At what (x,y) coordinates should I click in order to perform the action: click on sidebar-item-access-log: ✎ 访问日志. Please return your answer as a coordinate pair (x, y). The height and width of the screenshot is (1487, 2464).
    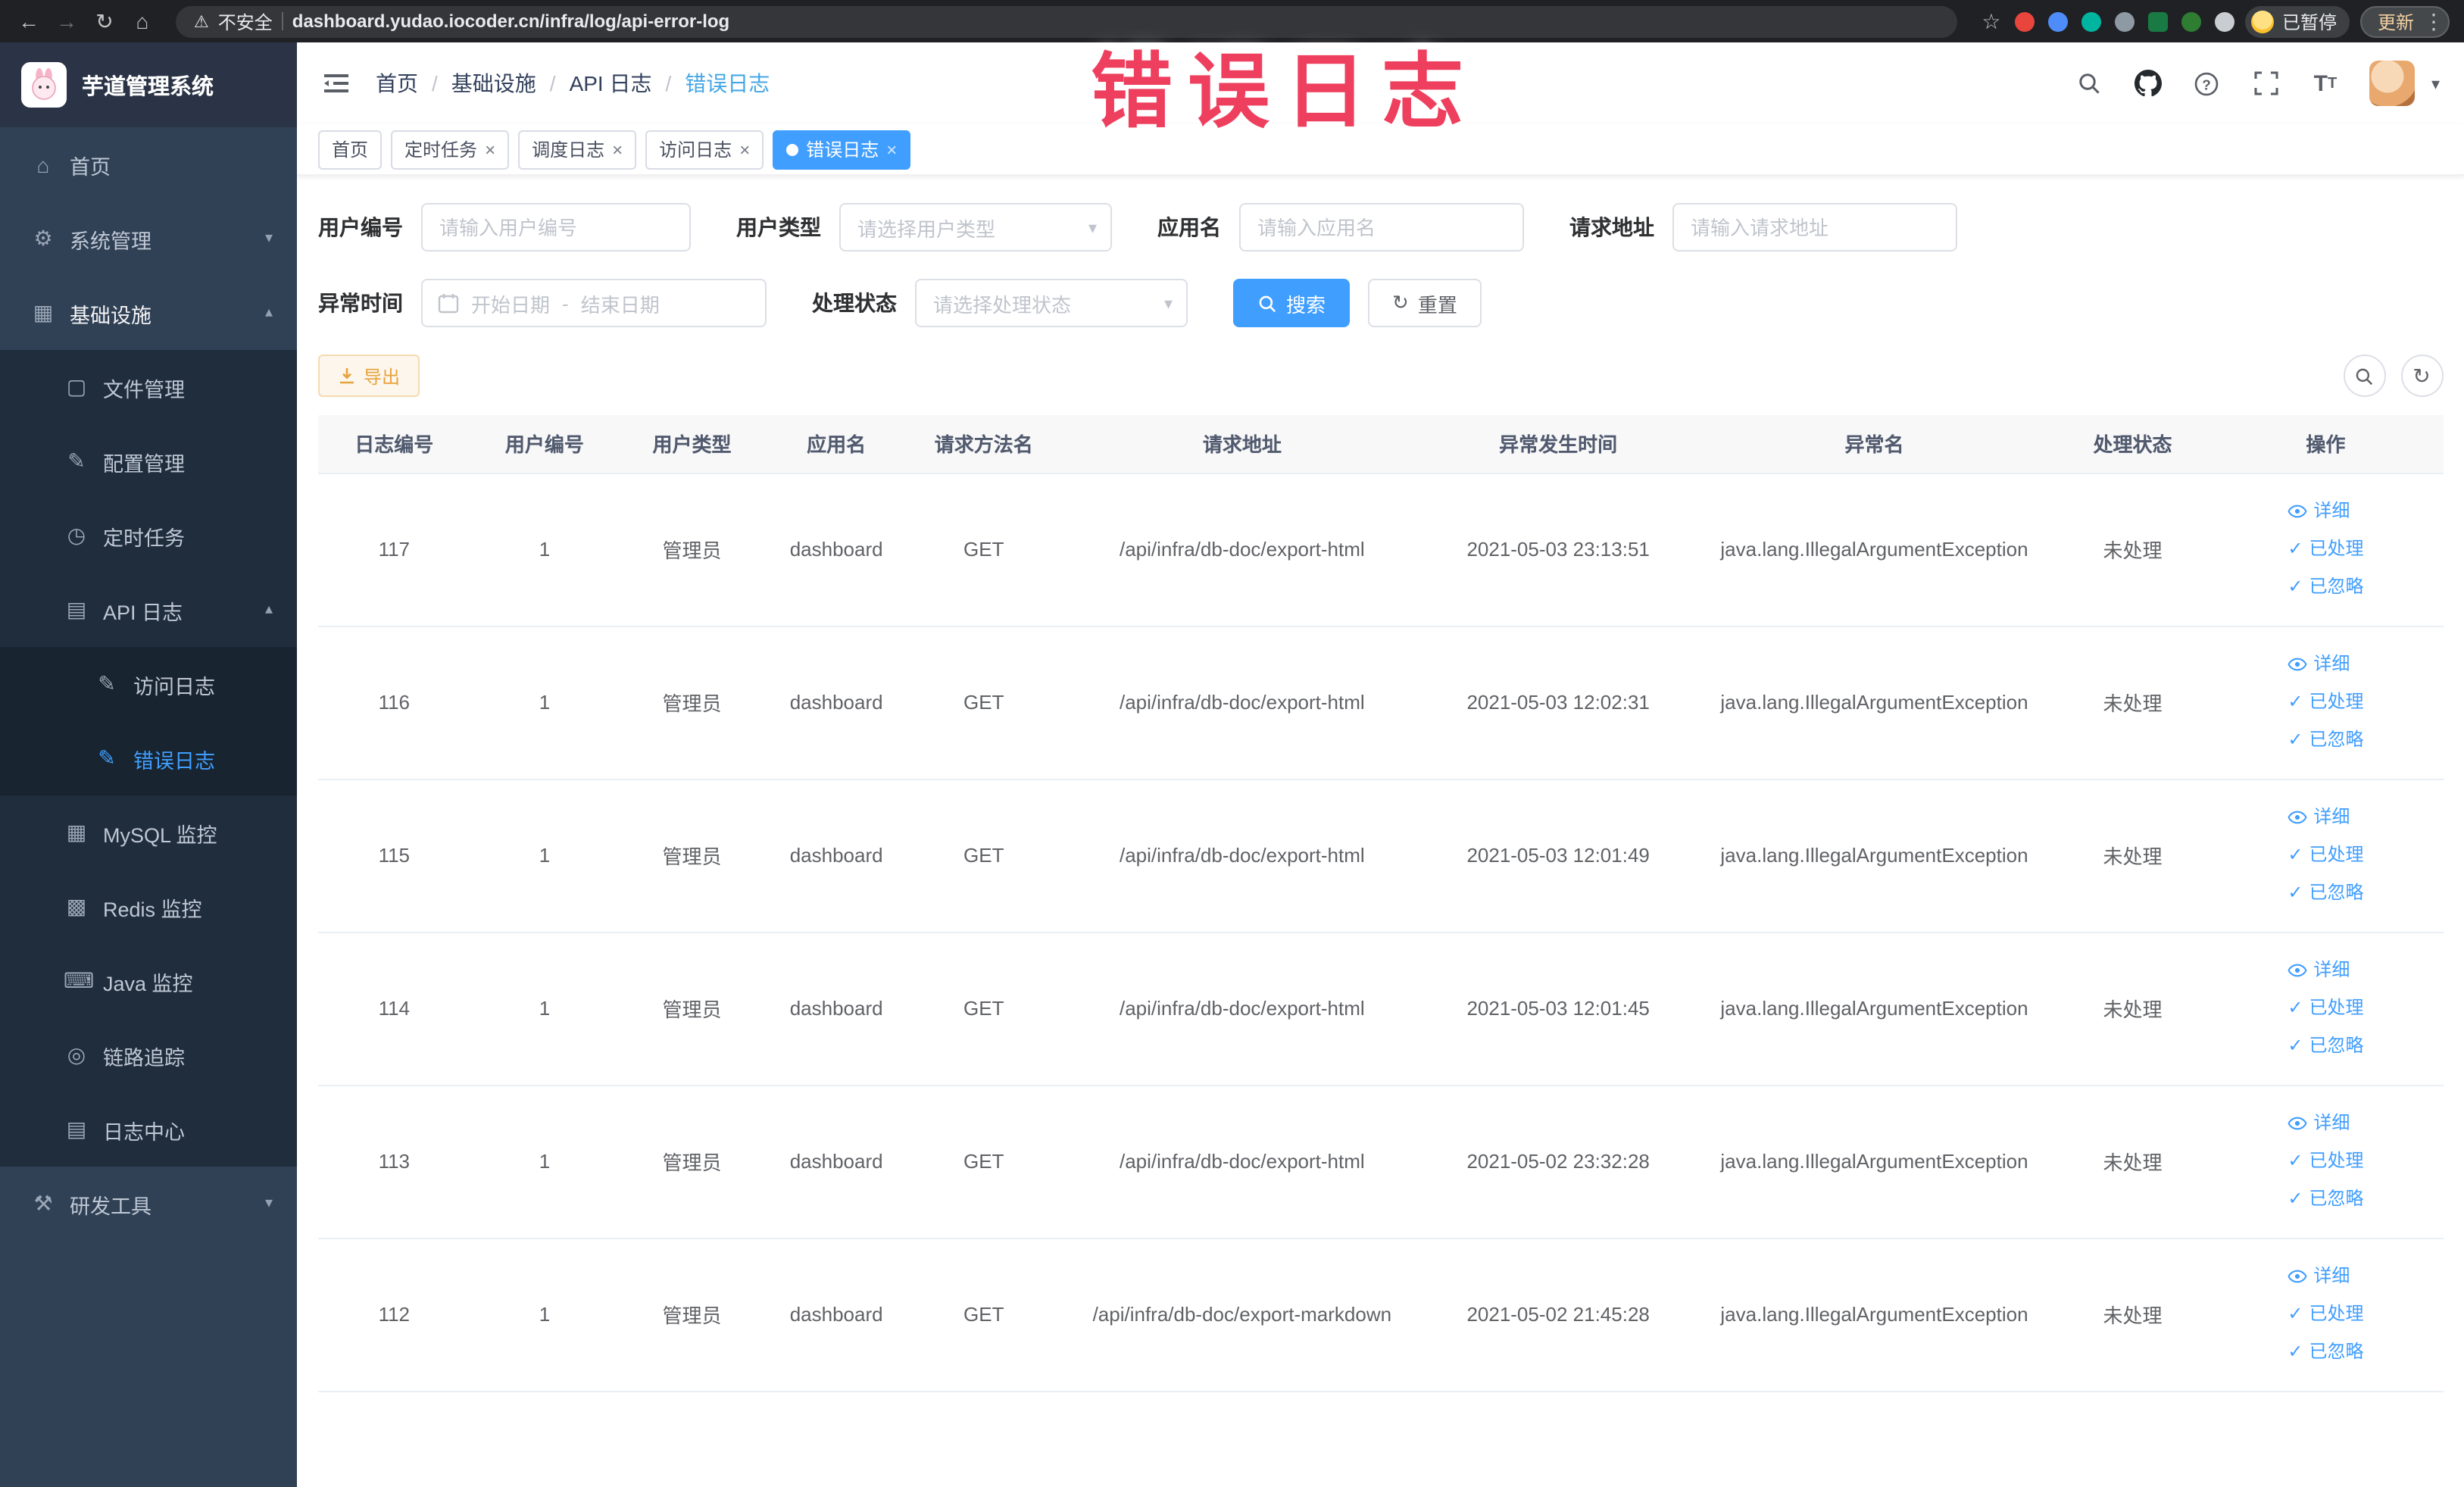
    Looking at the image, I should click on (148, 684).